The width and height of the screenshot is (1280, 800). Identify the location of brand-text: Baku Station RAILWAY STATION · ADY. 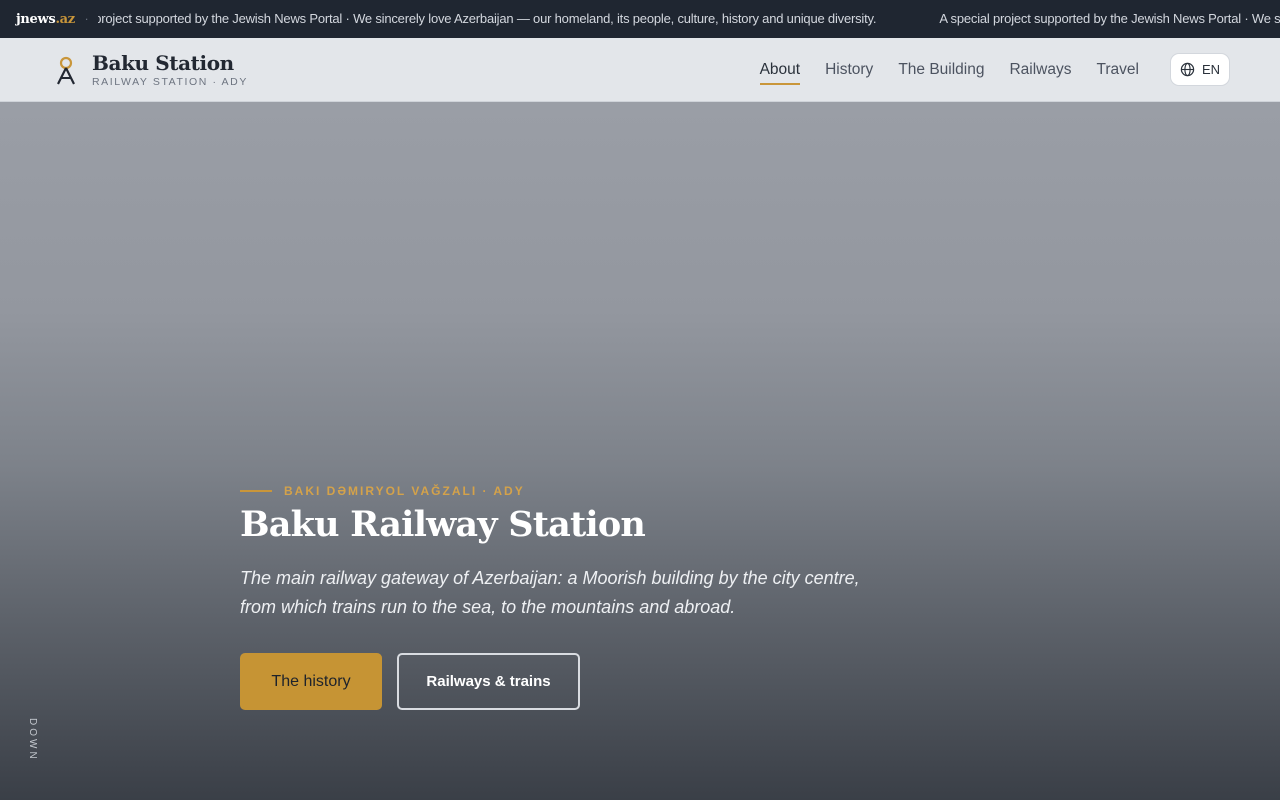
(170, 70).